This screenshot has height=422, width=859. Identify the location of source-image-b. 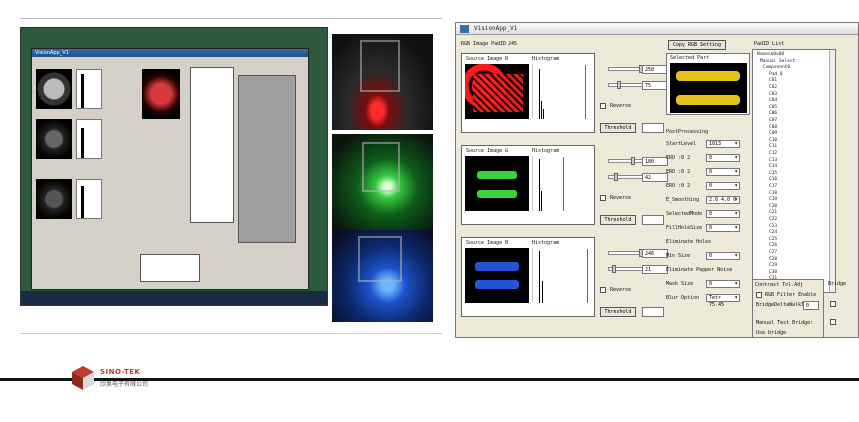
(497, 275).